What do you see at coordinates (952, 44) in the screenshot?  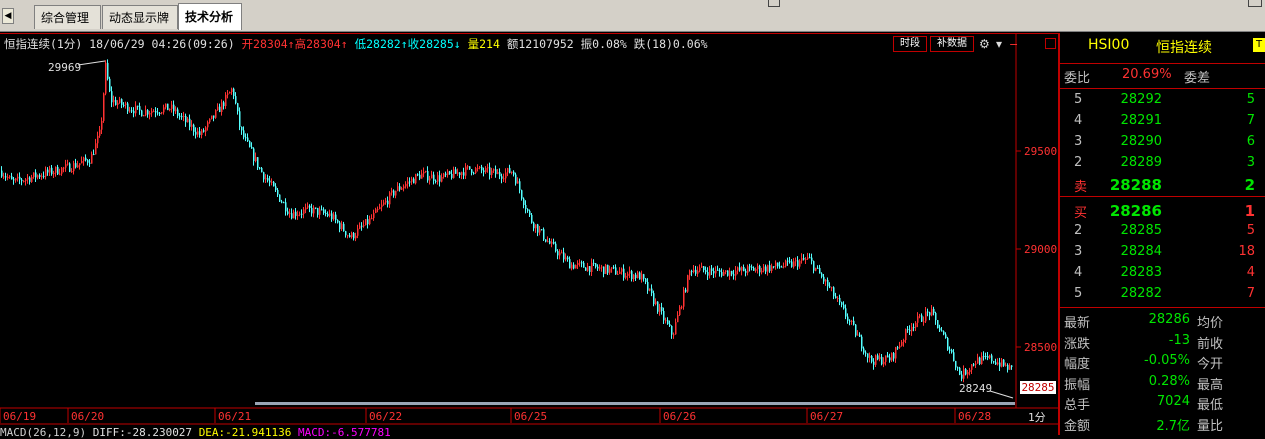 I see `fill-data-button: 补数据` at bounding box center [952, 44].